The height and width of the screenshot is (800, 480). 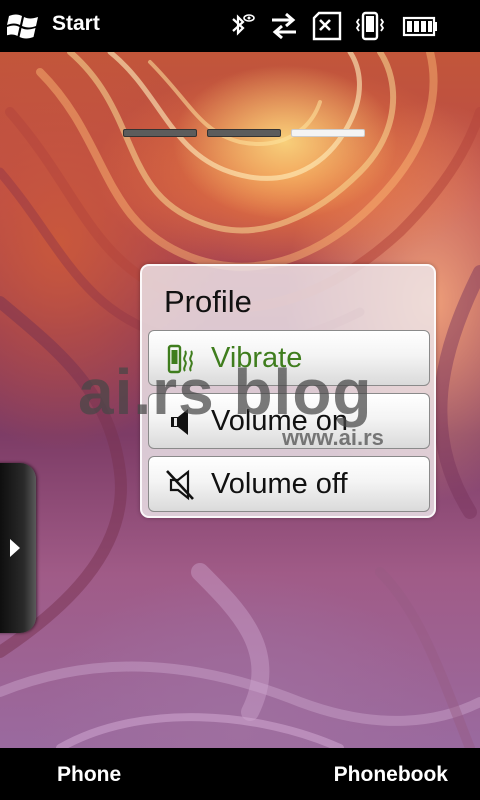 I want to click on start-button: Start, so click(x=70, y=26).